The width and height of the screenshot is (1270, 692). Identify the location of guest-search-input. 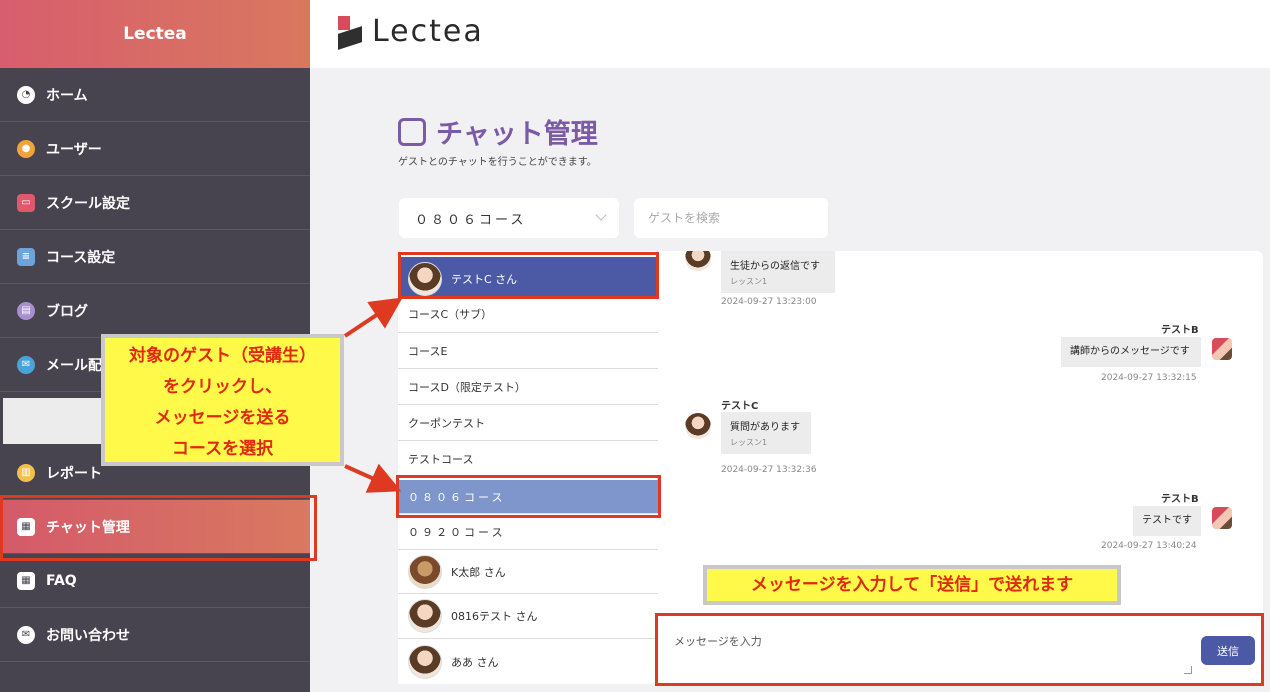
(731, 218).